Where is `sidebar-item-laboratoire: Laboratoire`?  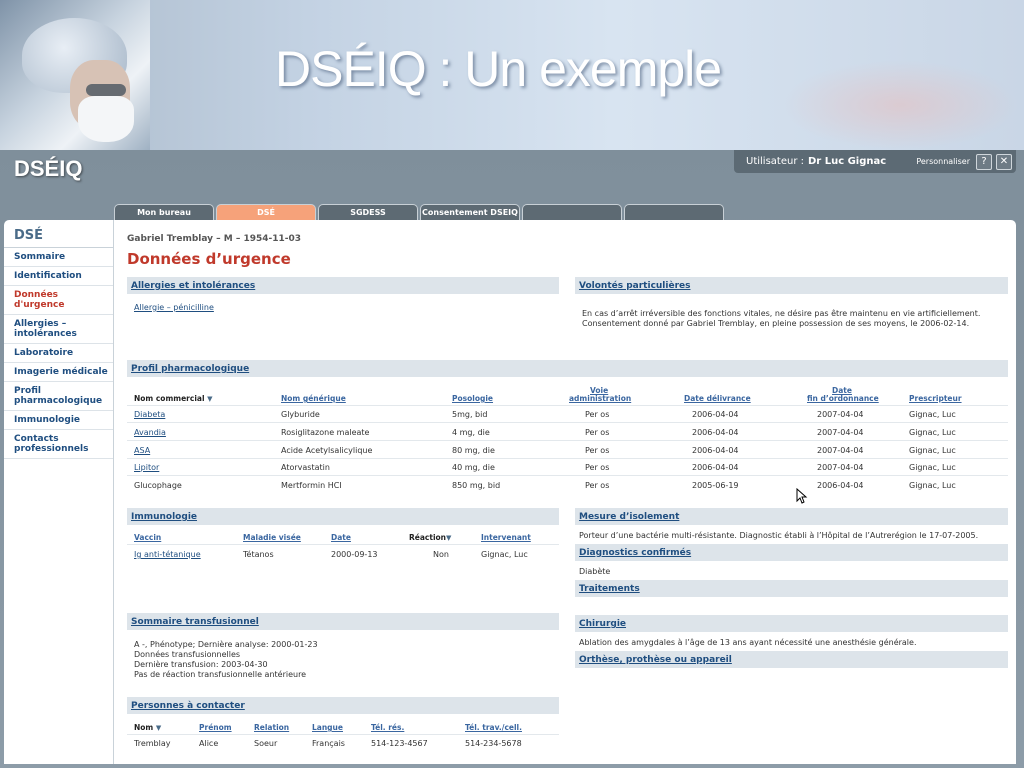 sidebar-item-laboratoire: Laboratoire is located at coordinates (58, 353).